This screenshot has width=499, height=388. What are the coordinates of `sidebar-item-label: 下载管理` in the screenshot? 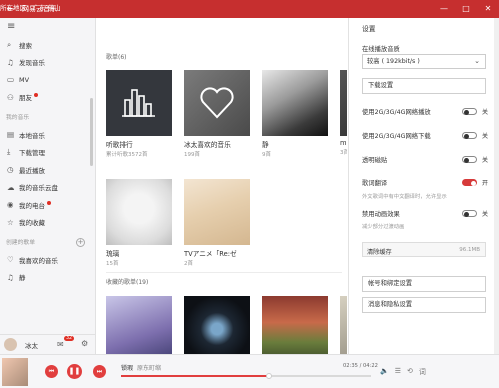 It's located at (32, 153).